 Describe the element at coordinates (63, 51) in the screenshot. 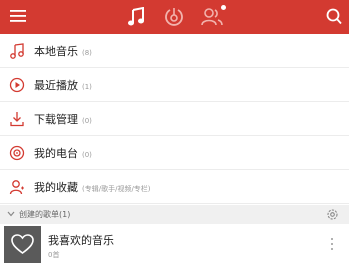

I see `menu-item-label: 本地音乐 (8)` at that location.